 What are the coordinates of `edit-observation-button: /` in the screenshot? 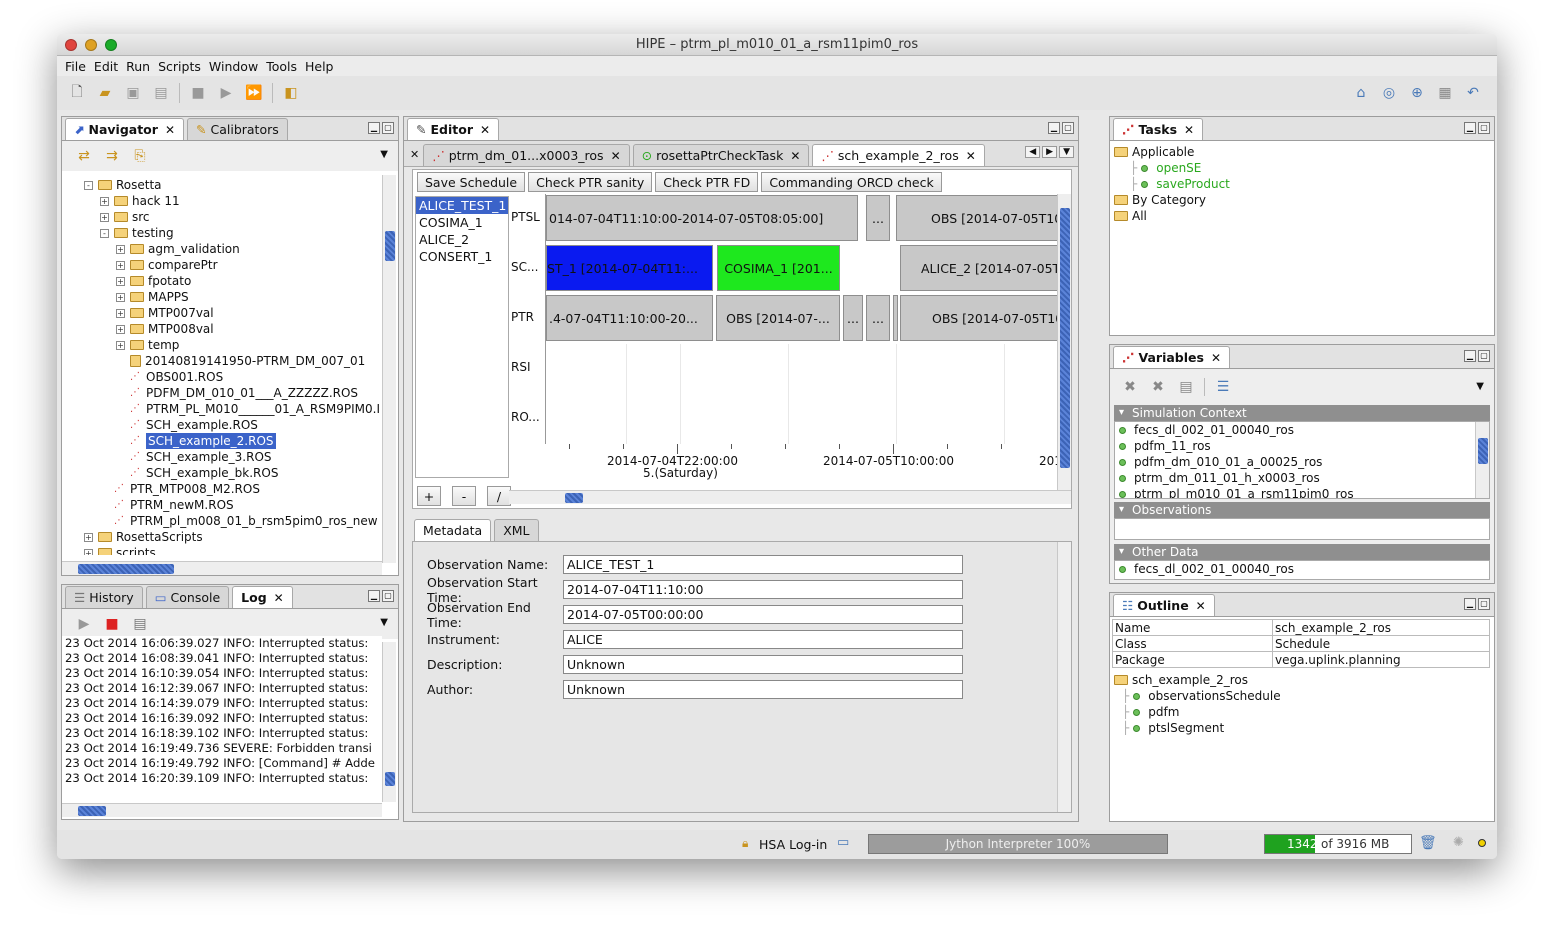 It's located at (499, 496).